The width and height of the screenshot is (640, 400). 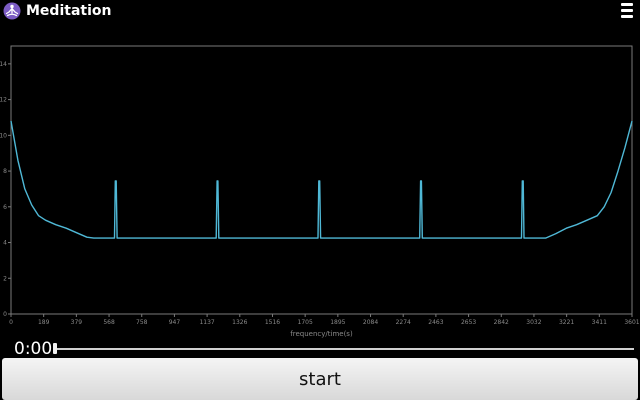 What do you see at coordinates (320, 379) in the screenshot?
I see `start-button: start` at bounding box center [320, 379].